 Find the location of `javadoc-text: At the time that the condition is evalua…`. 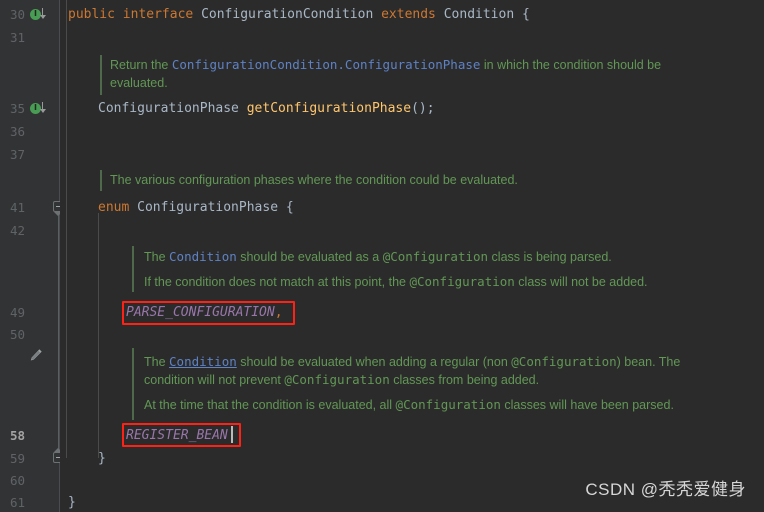

javadoc-text: At the time that the condition is evalua… is located at coordinates (270, 405).